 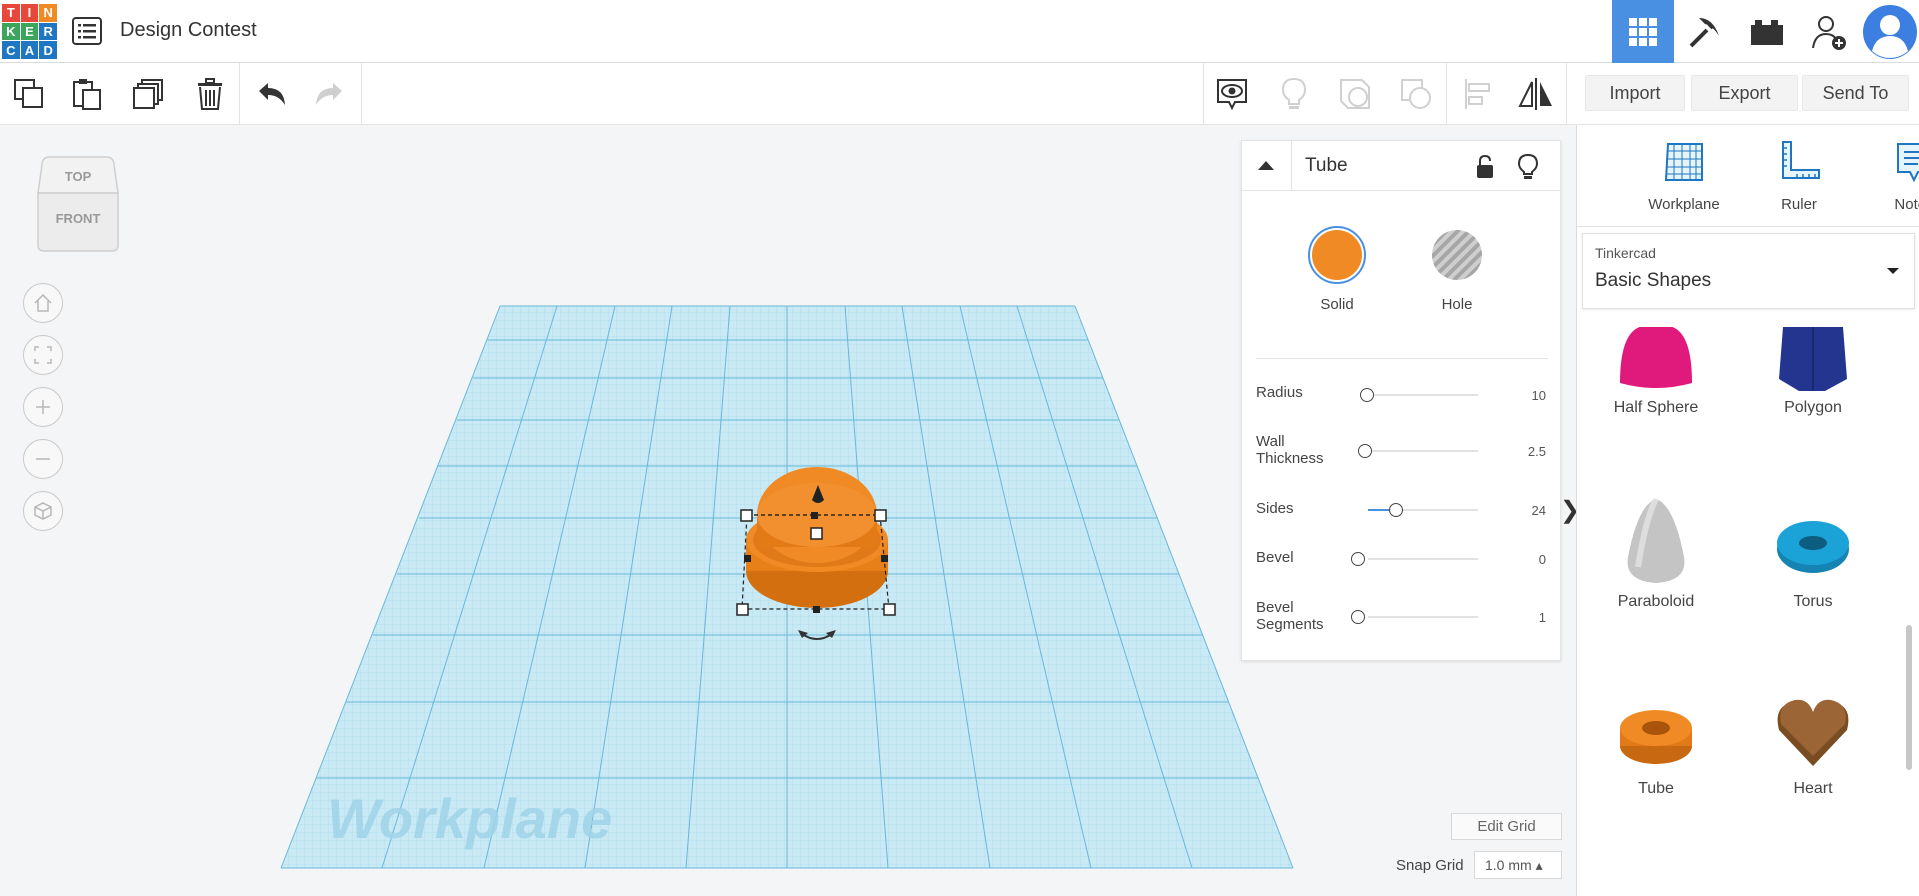 I want to click on snap-grid-select: 1.0 mm ▴, so click(x=1518, y=865).